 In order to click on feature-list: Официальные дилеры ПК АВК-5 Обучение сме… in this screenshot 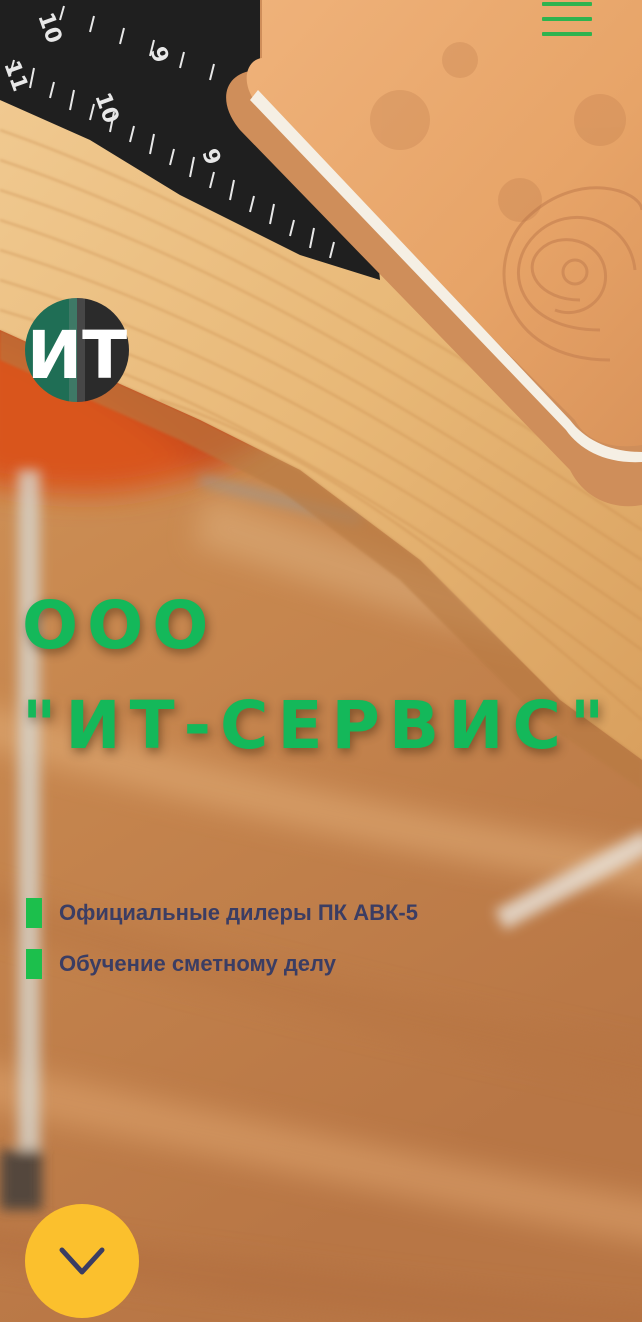, I will do `click(222, 949)`.